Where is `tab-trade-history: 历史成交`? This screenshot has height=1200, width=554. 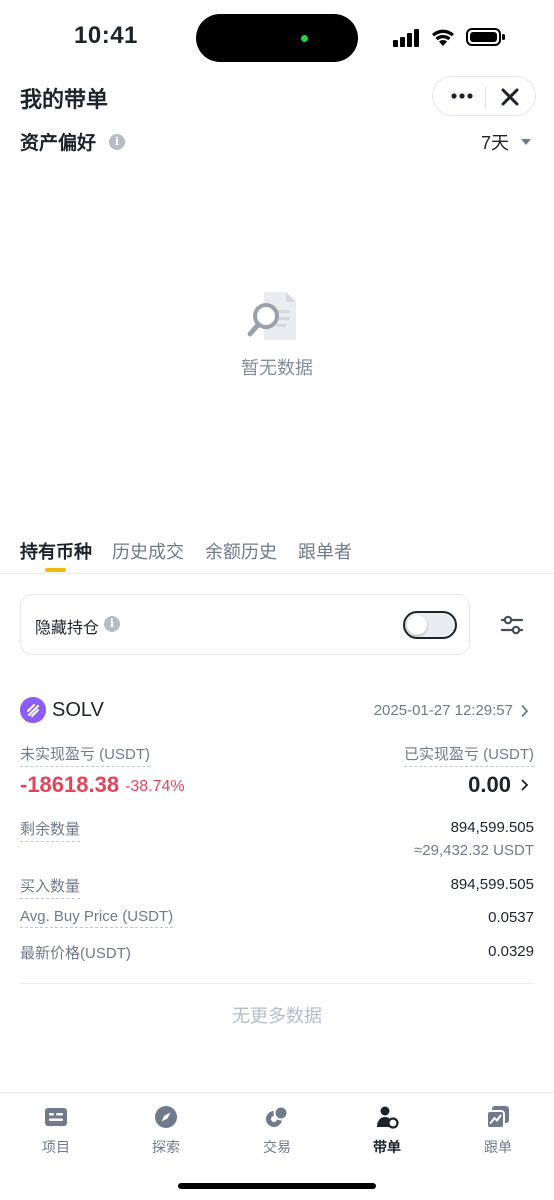 tab-trade-history: 历史成交 is located at coordinates (148, 551).